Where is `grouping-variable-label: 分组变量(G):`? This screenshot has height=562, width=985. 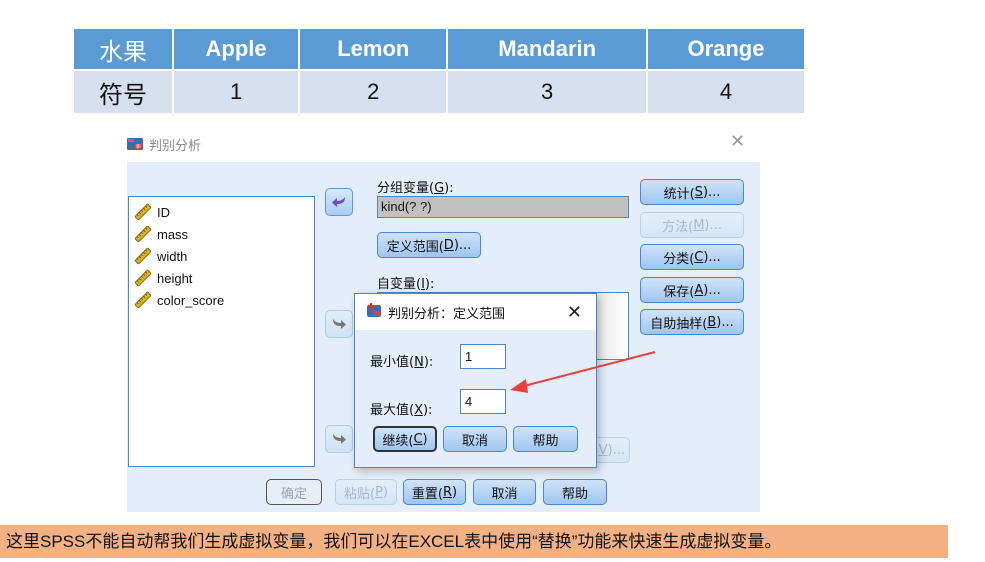 grouping-variable-label: 分组变量(G): is located at coordinates (415, 188).